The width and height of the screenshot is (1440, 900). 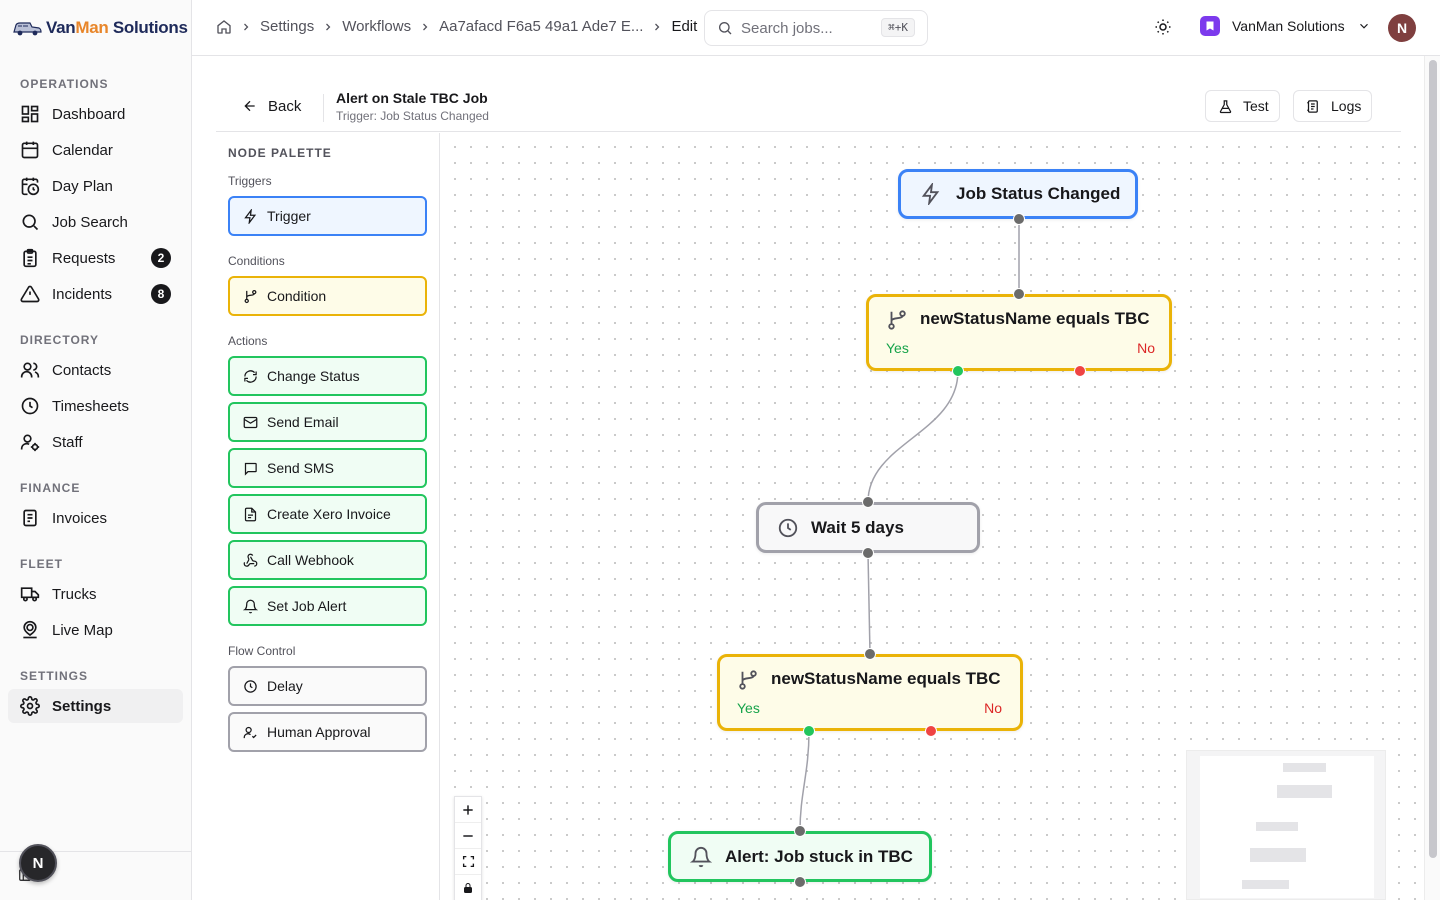 I want to click on sidebar-item-label: Job Search, so click(x=90, y=222).